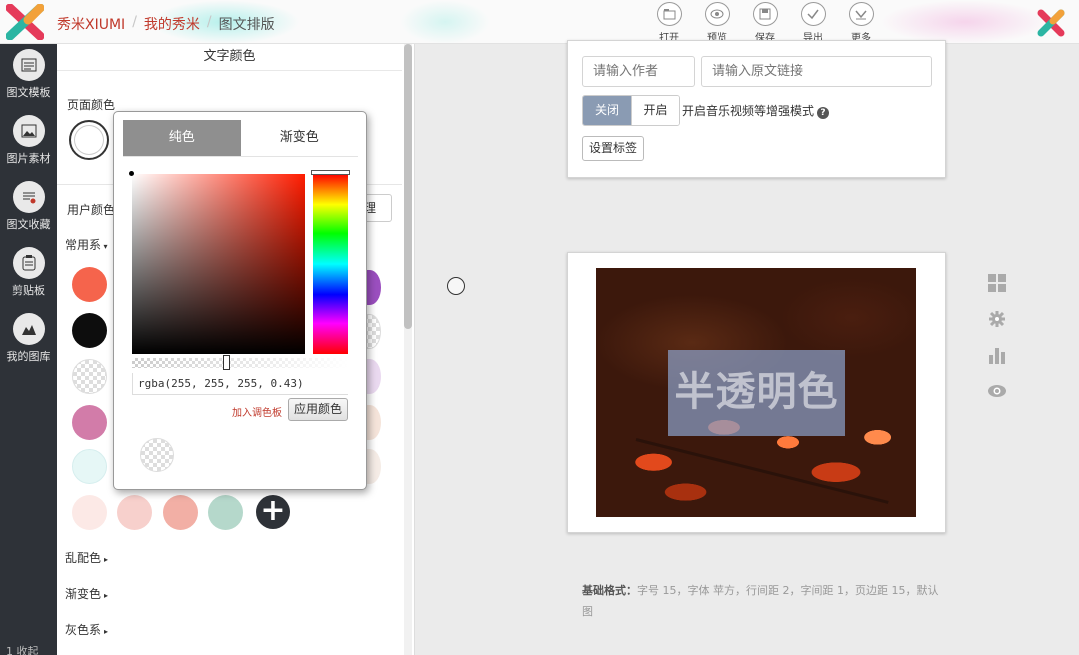 The height and width of the screenshot is (655, 1079). I want to click on more-button: 更多, so click(861, 22).